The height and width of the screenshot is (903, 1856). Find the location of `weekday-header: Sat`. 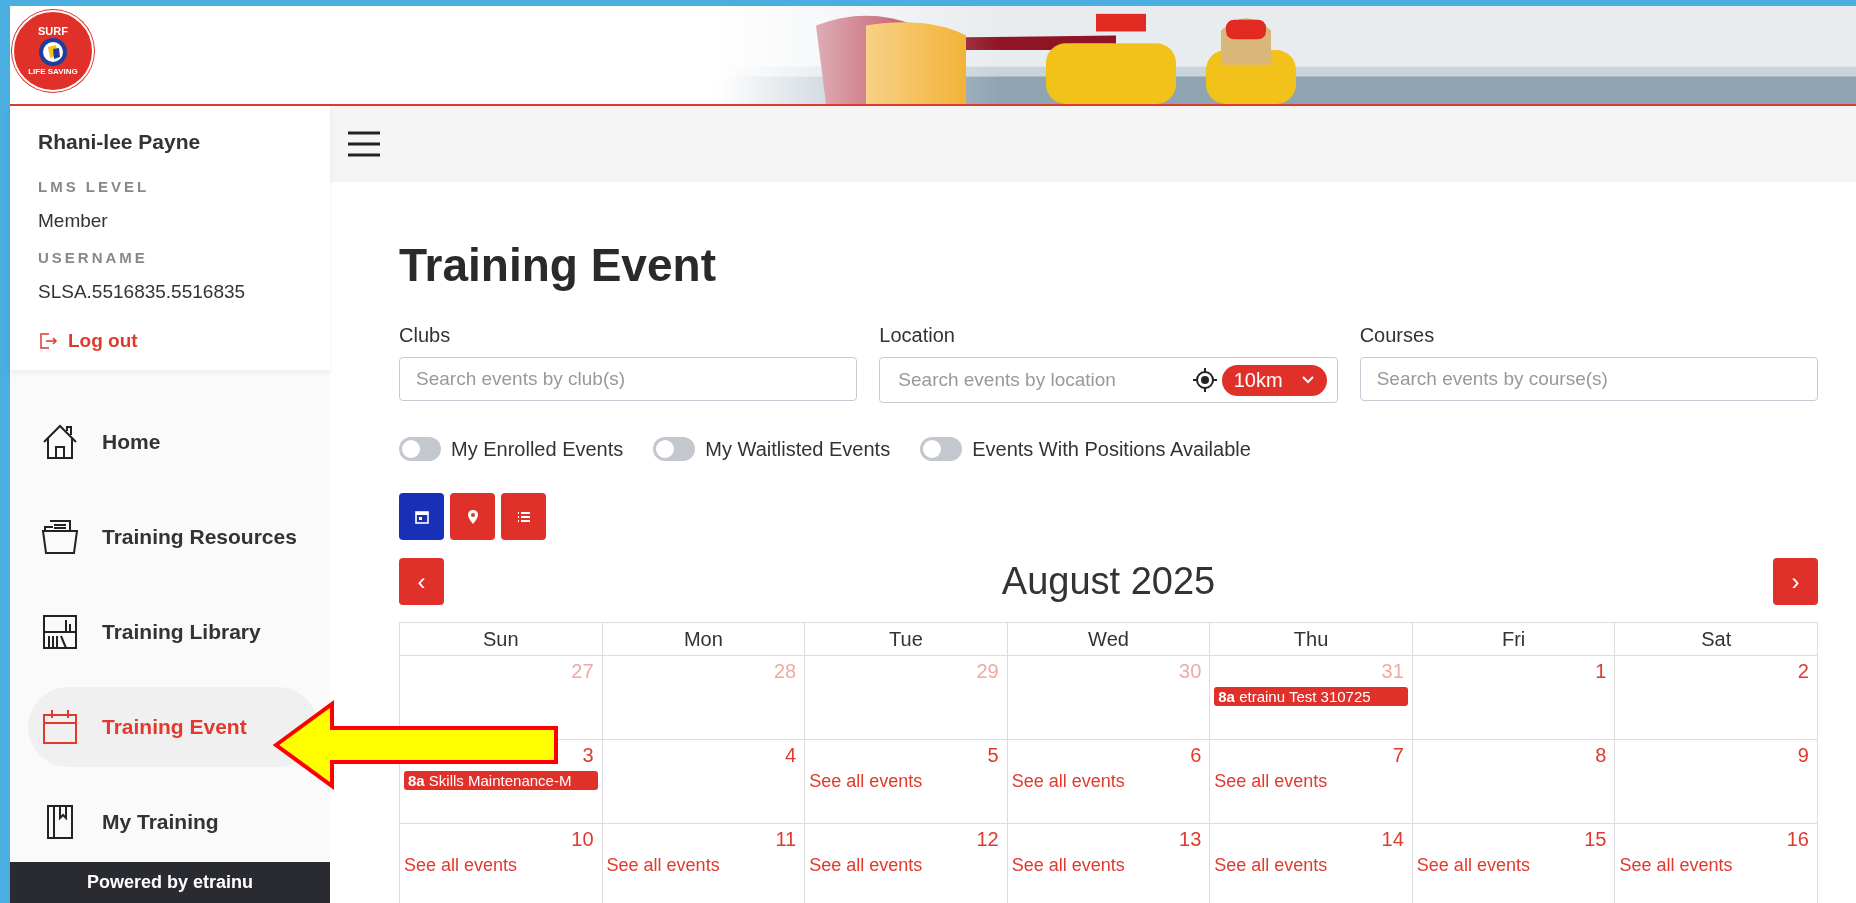

weekday-header: Sat is located at coordinates (1716, 639).